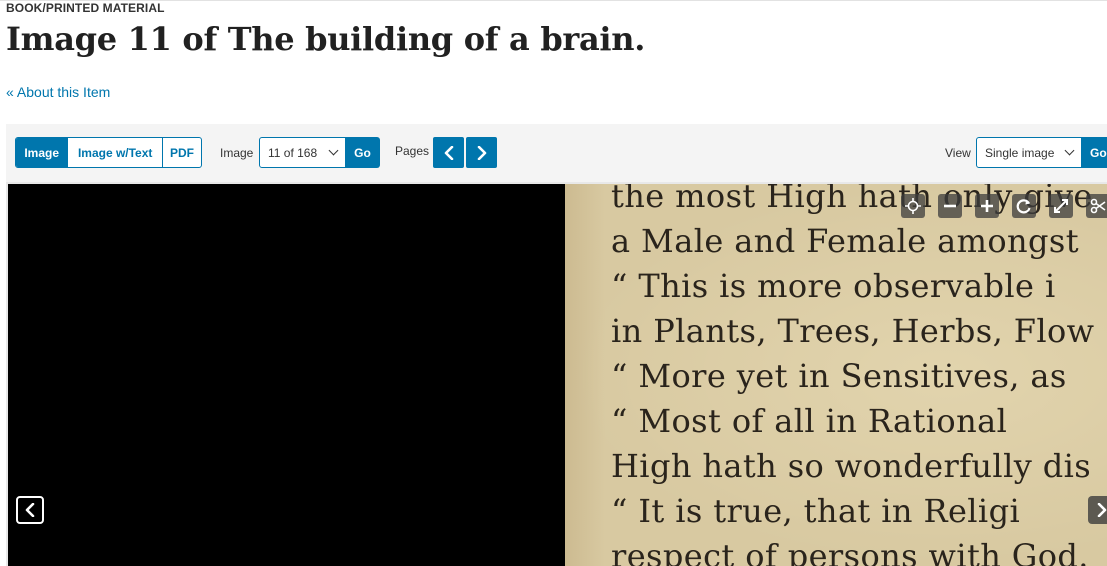 The height and width of the screenshot is (566, 1107). I want to click on zoom-out-button, so click(950, 206).